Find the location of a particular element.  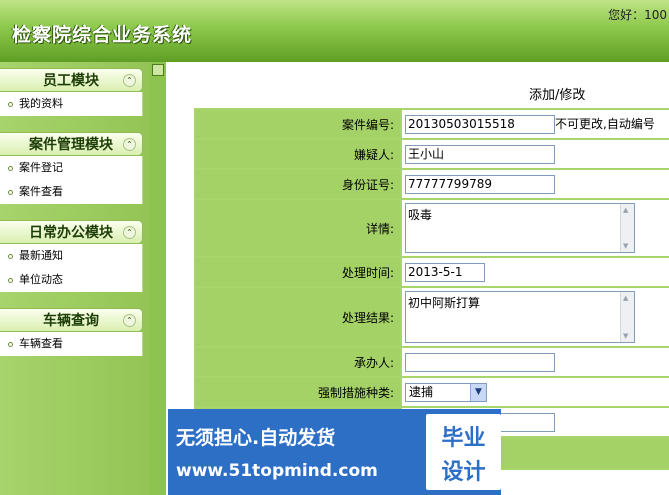

module-title: 案件管理模块 is located at coordinates (71, 145).